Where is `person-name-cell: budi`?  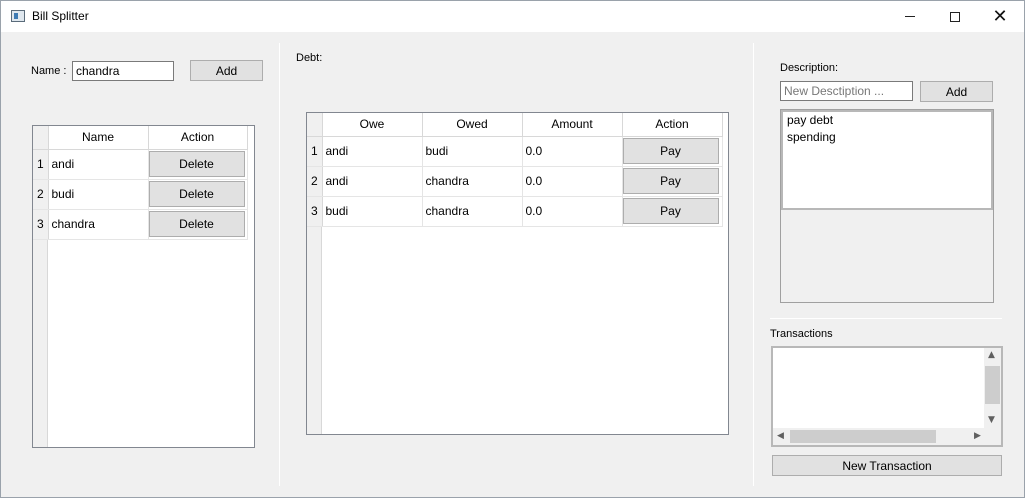
person-name-cell: budi is located at coordinates (98, 194).